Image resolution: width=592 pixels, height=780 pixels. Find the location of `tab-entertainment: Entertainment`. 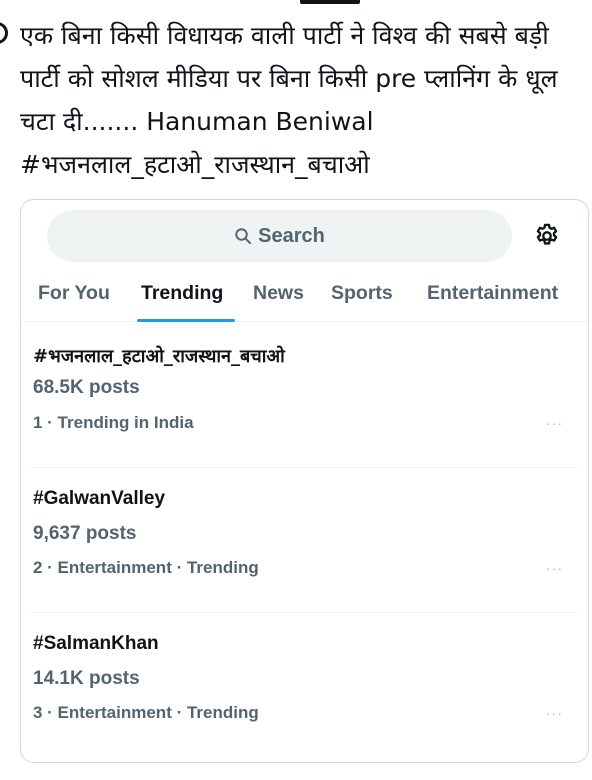

tab-entertainment: Entertainment is located at coordinates (492, 293).